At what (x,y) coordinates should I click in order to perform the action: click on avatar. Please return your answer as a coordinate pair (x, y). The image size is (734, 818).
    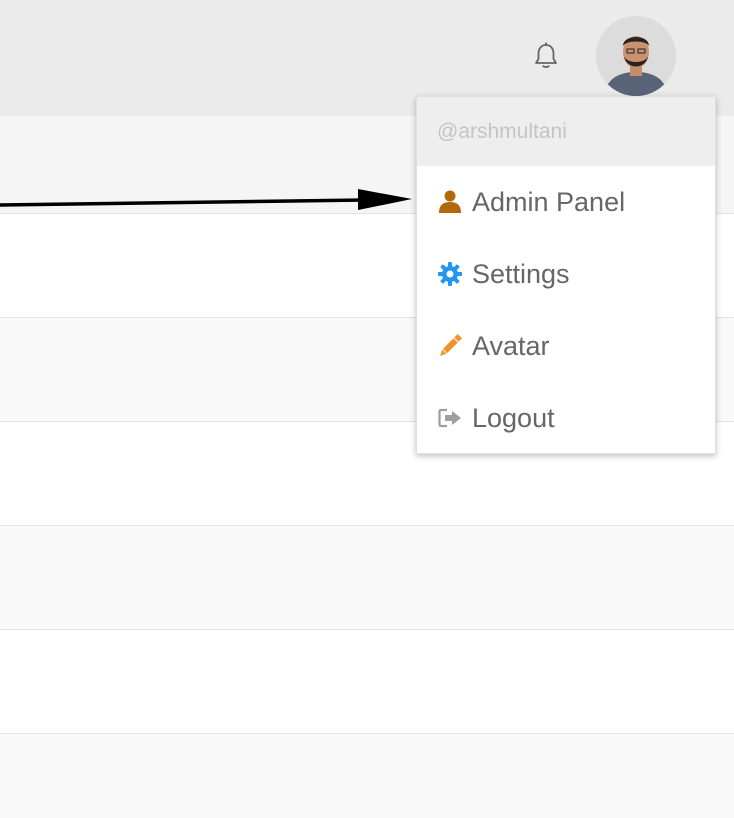
    Looking at the image, I should click on (636, 56).